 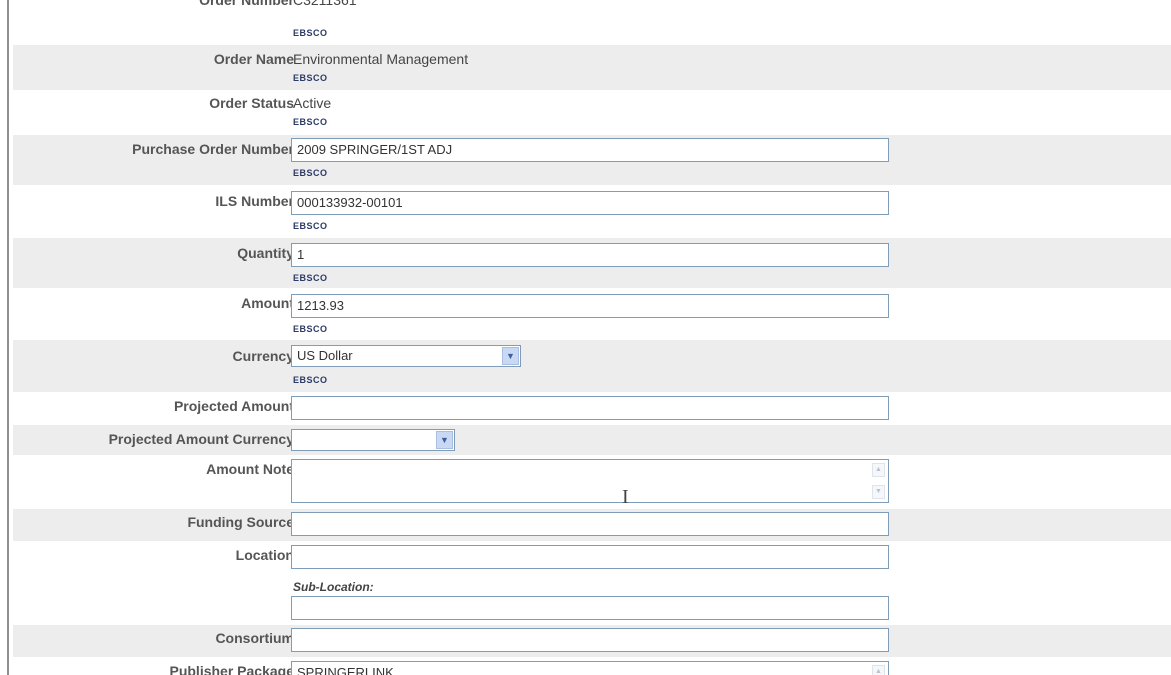 I want to click on publisher-package-scrollbar: ▲, so click(x=879, y=669).